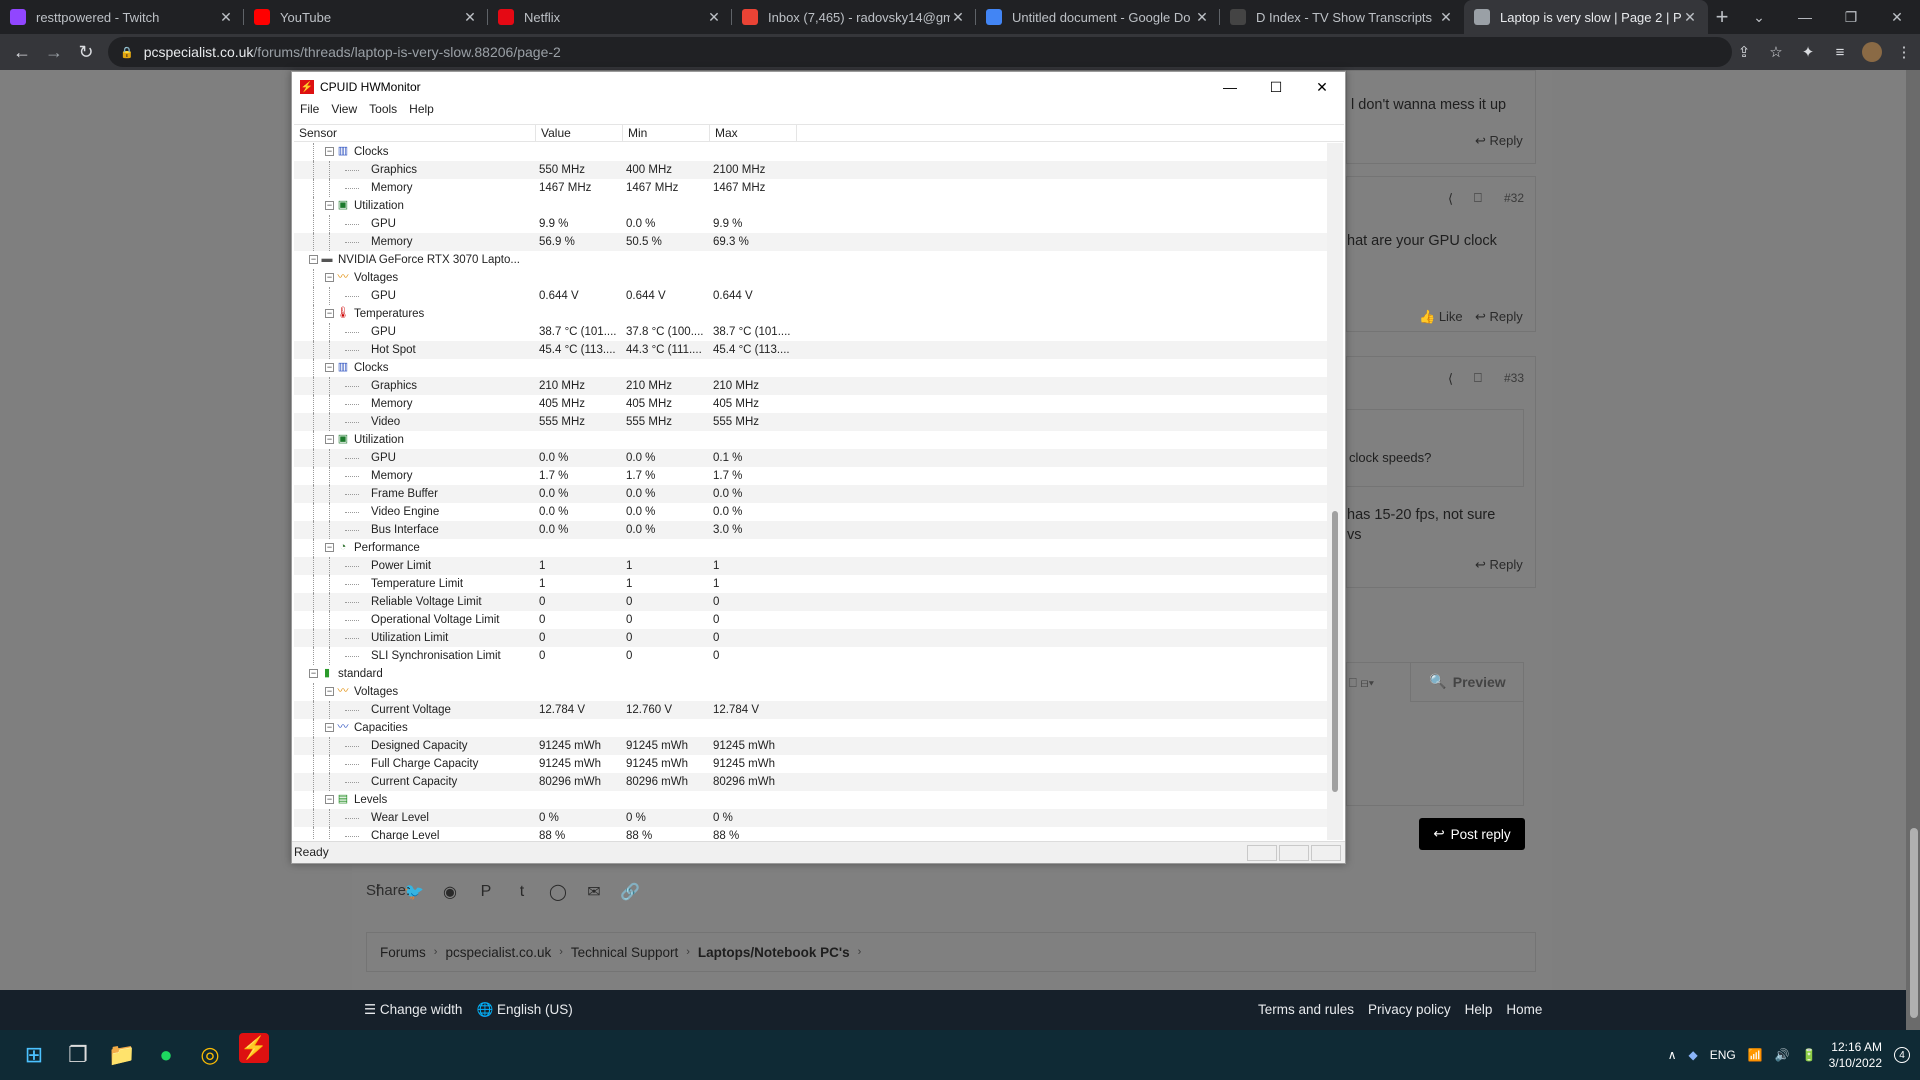  I want to click on notification-badge: 4, so click(1902, 1055).